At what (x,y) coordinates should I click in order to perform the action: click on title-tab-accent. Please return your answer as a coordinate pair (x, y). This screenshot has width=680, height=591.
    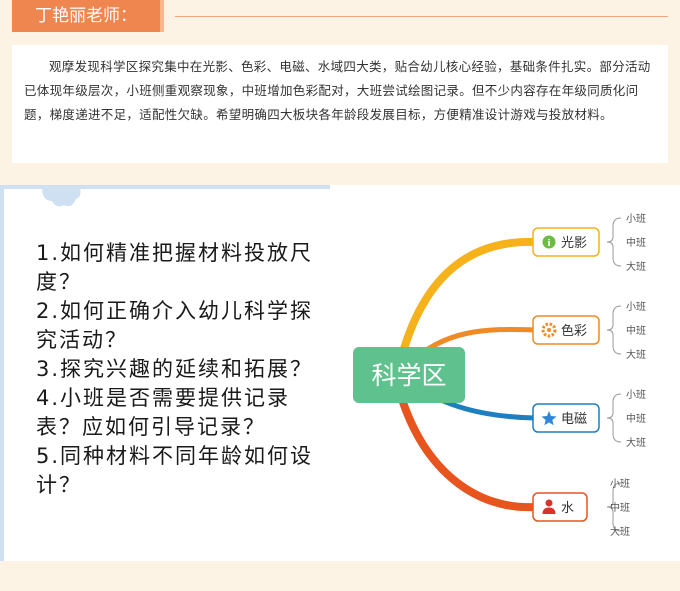
    Looking at the image, I should click on (162, 16).